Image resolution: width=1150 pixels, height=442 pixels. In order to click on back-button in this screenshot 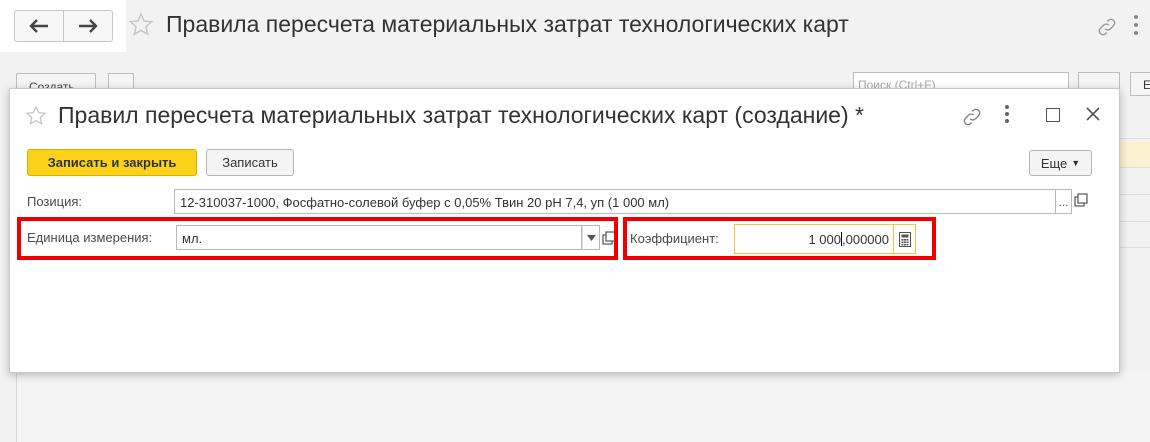, I will do `click(39, 26)`.